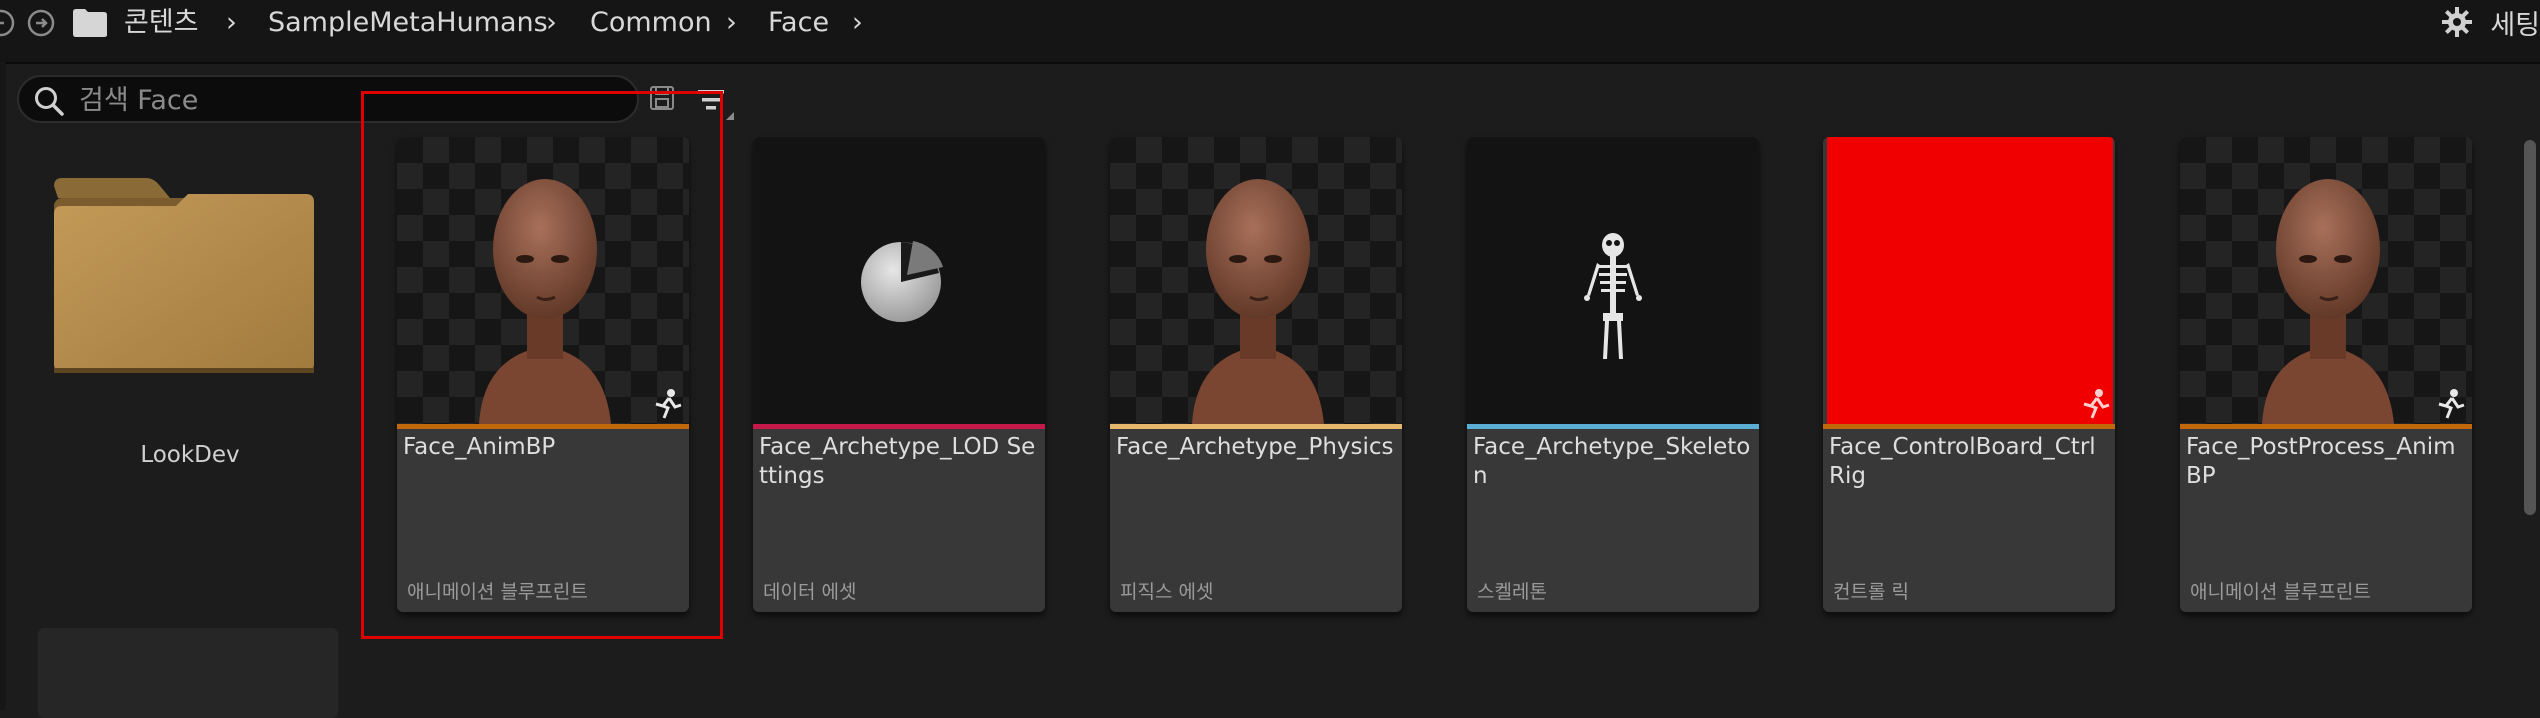 This screenshot has width=2540, height=718. Describe the element at coordinates (542, 365) in the screenshot. I see `selection-highlight` at that location.